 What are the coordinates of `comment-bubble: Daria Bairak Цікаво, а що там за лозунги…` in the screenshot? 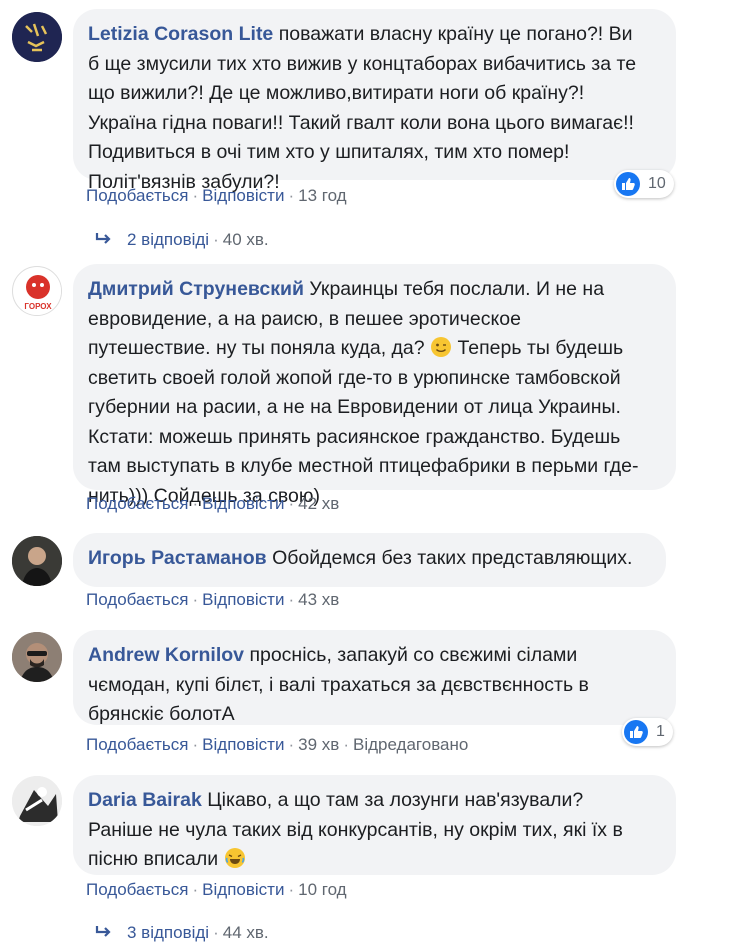 It's located at (374, 825).